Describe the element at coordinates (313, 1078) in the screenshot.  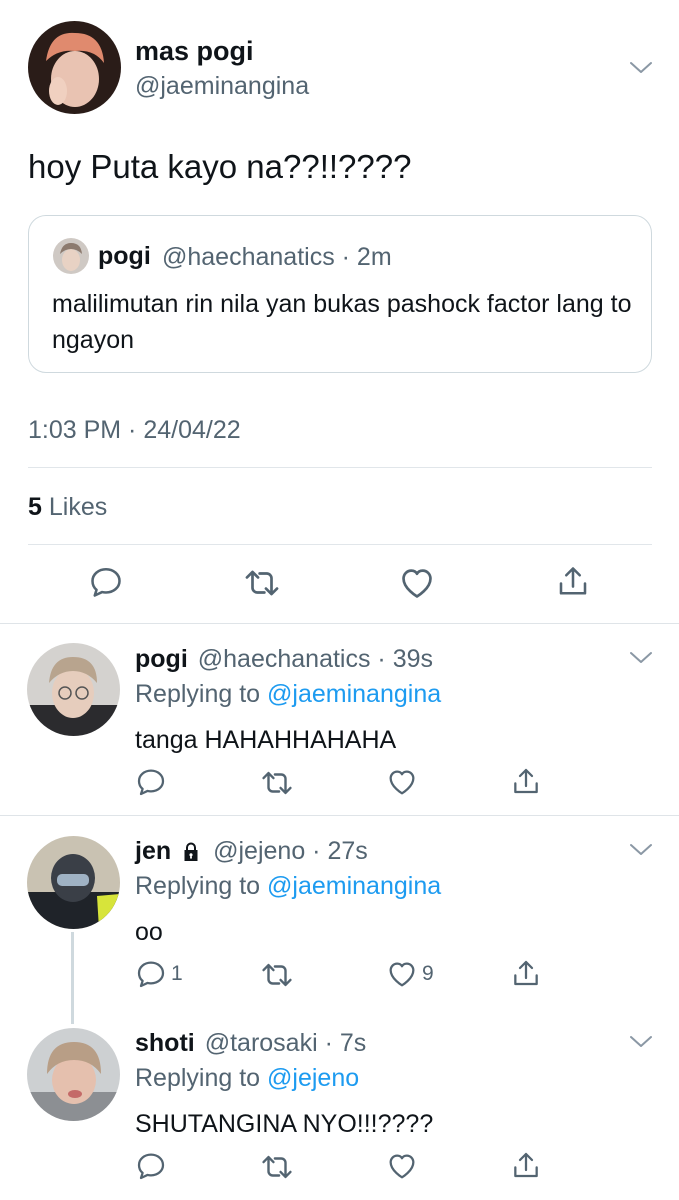
I see `mention-link: @jejeno` at that location.